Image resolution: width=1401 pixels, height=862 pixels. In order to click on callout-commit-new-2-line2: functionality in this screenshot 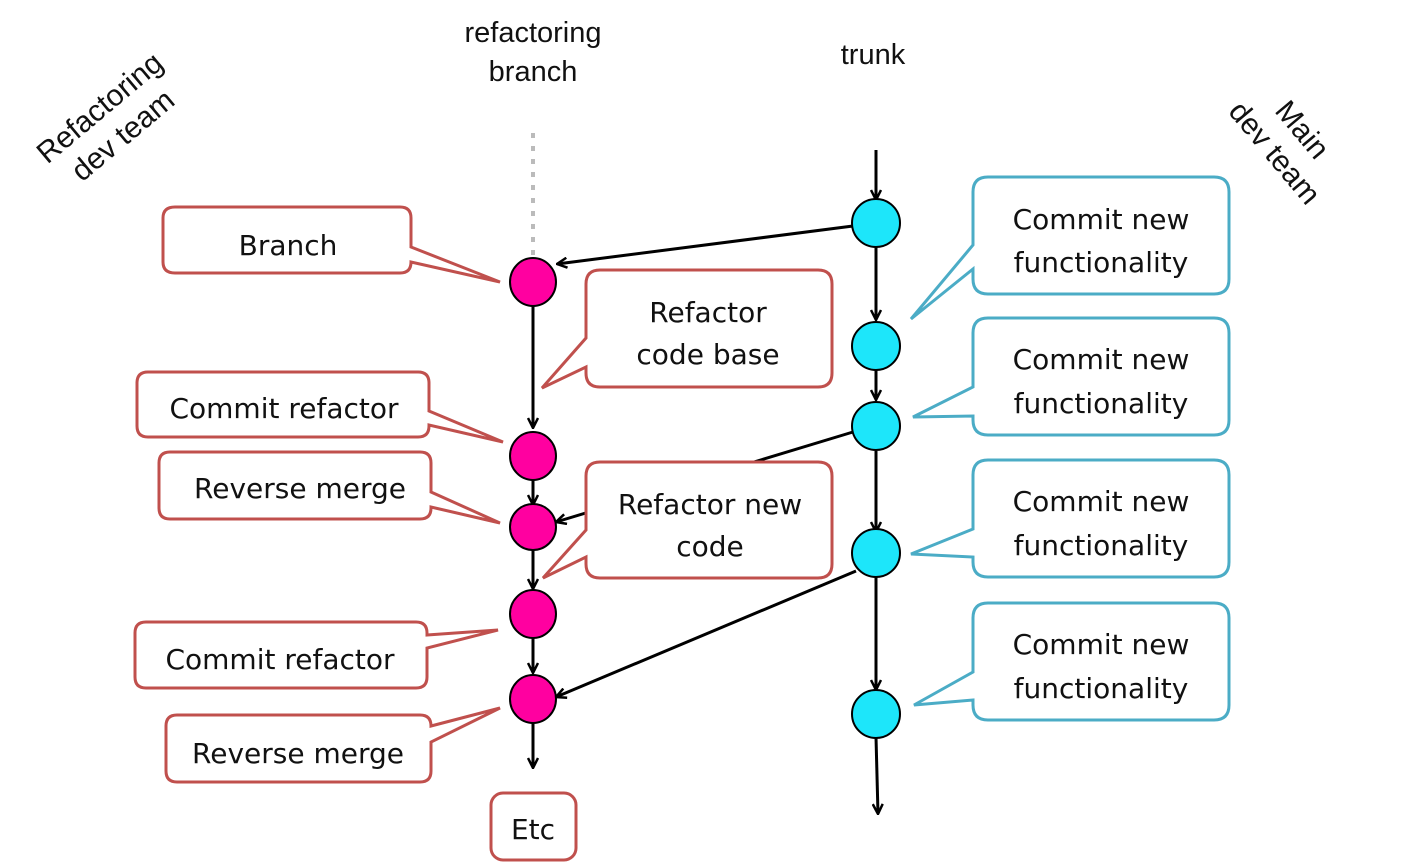, I will do `click(1101, 403)`.